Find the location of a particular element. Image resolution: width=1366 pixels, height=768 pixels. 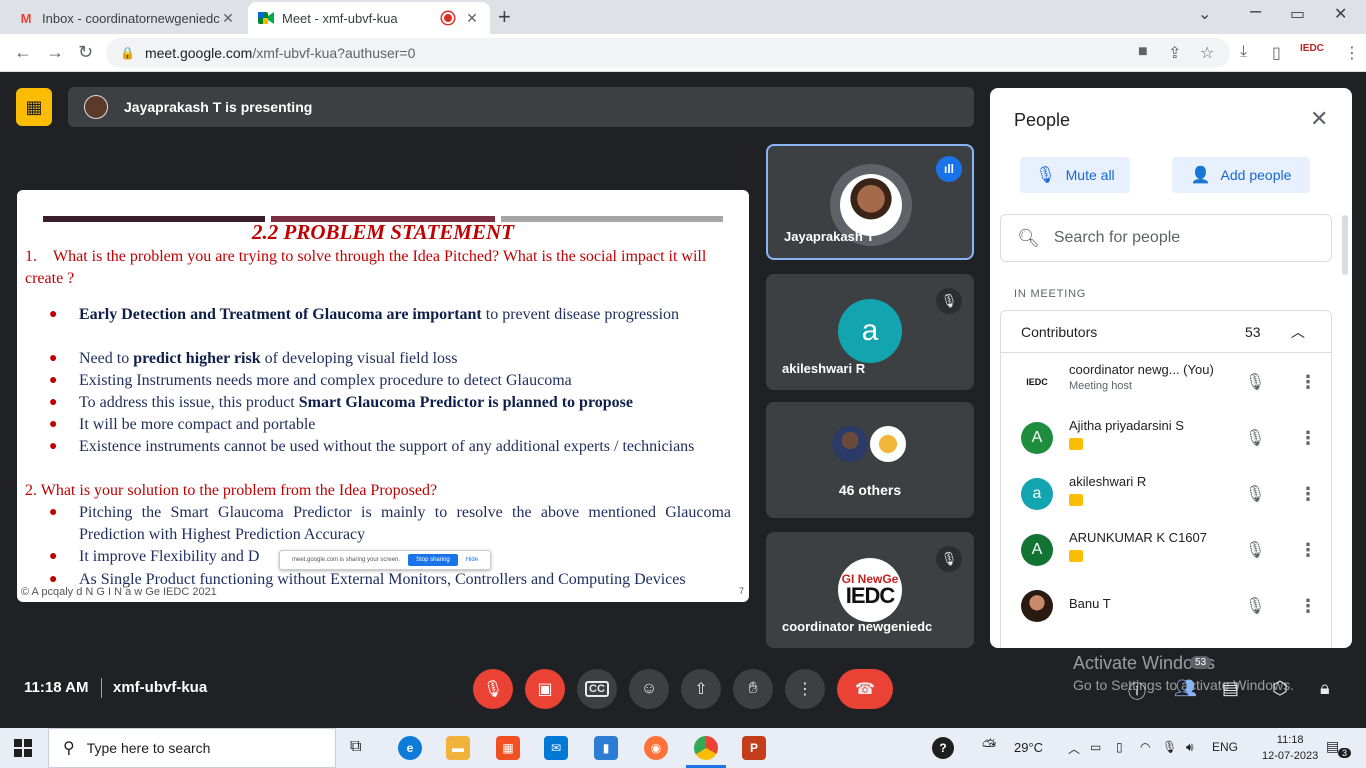

meet-icon is located at coordinates (266, 18).